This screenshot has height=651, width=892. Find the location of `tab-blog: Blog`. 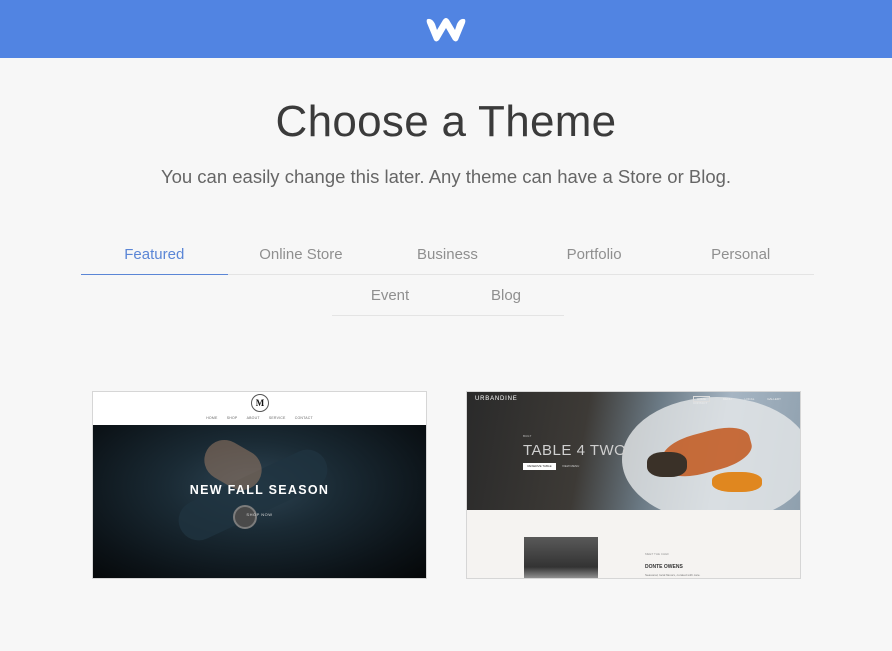

tab-blog: Blog is located at coordinates (506, 296).